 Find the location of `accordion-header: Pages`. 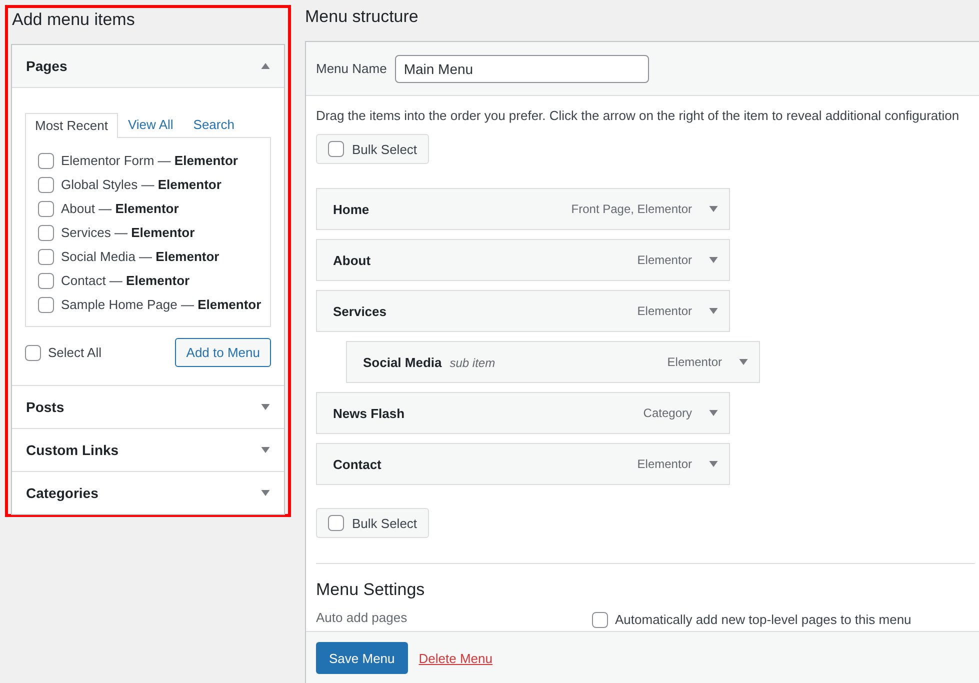

accordion-header: Pages is located at coordinates (148, 66).